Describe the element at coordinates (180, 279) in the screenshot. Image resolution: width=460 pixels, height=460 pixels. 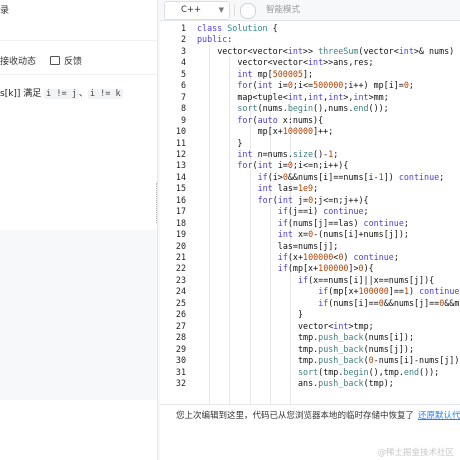
I see `line-number: 23` at that location.